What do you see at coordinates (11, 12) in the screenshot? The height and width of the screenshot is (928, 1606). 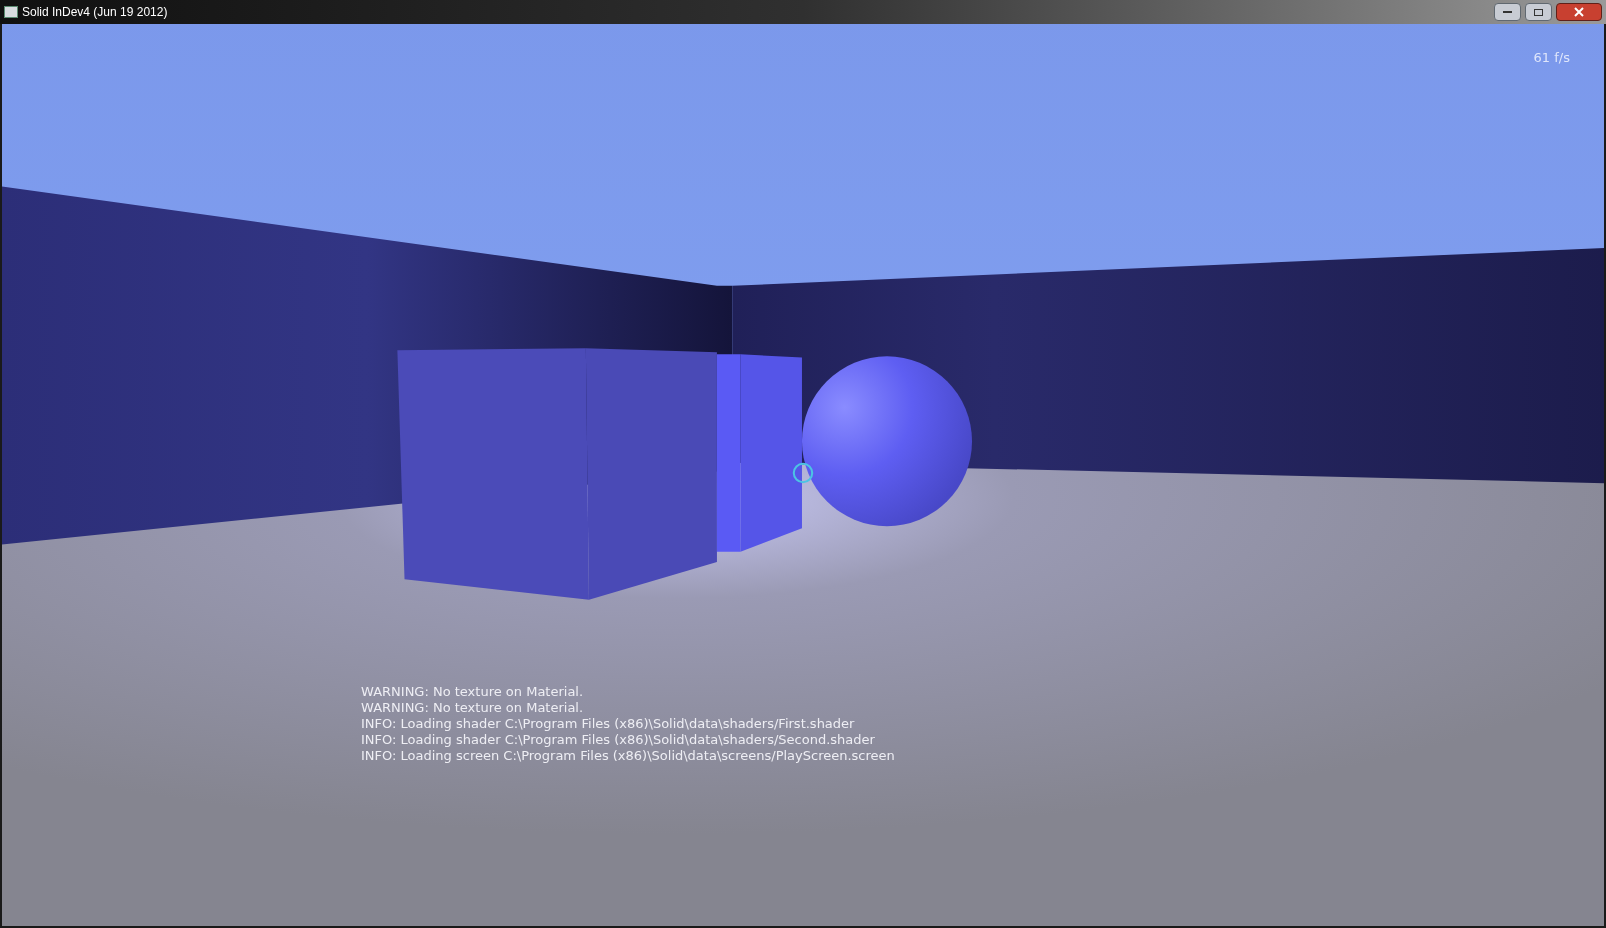 I see `app-icon` at bounding box center [11, 12].